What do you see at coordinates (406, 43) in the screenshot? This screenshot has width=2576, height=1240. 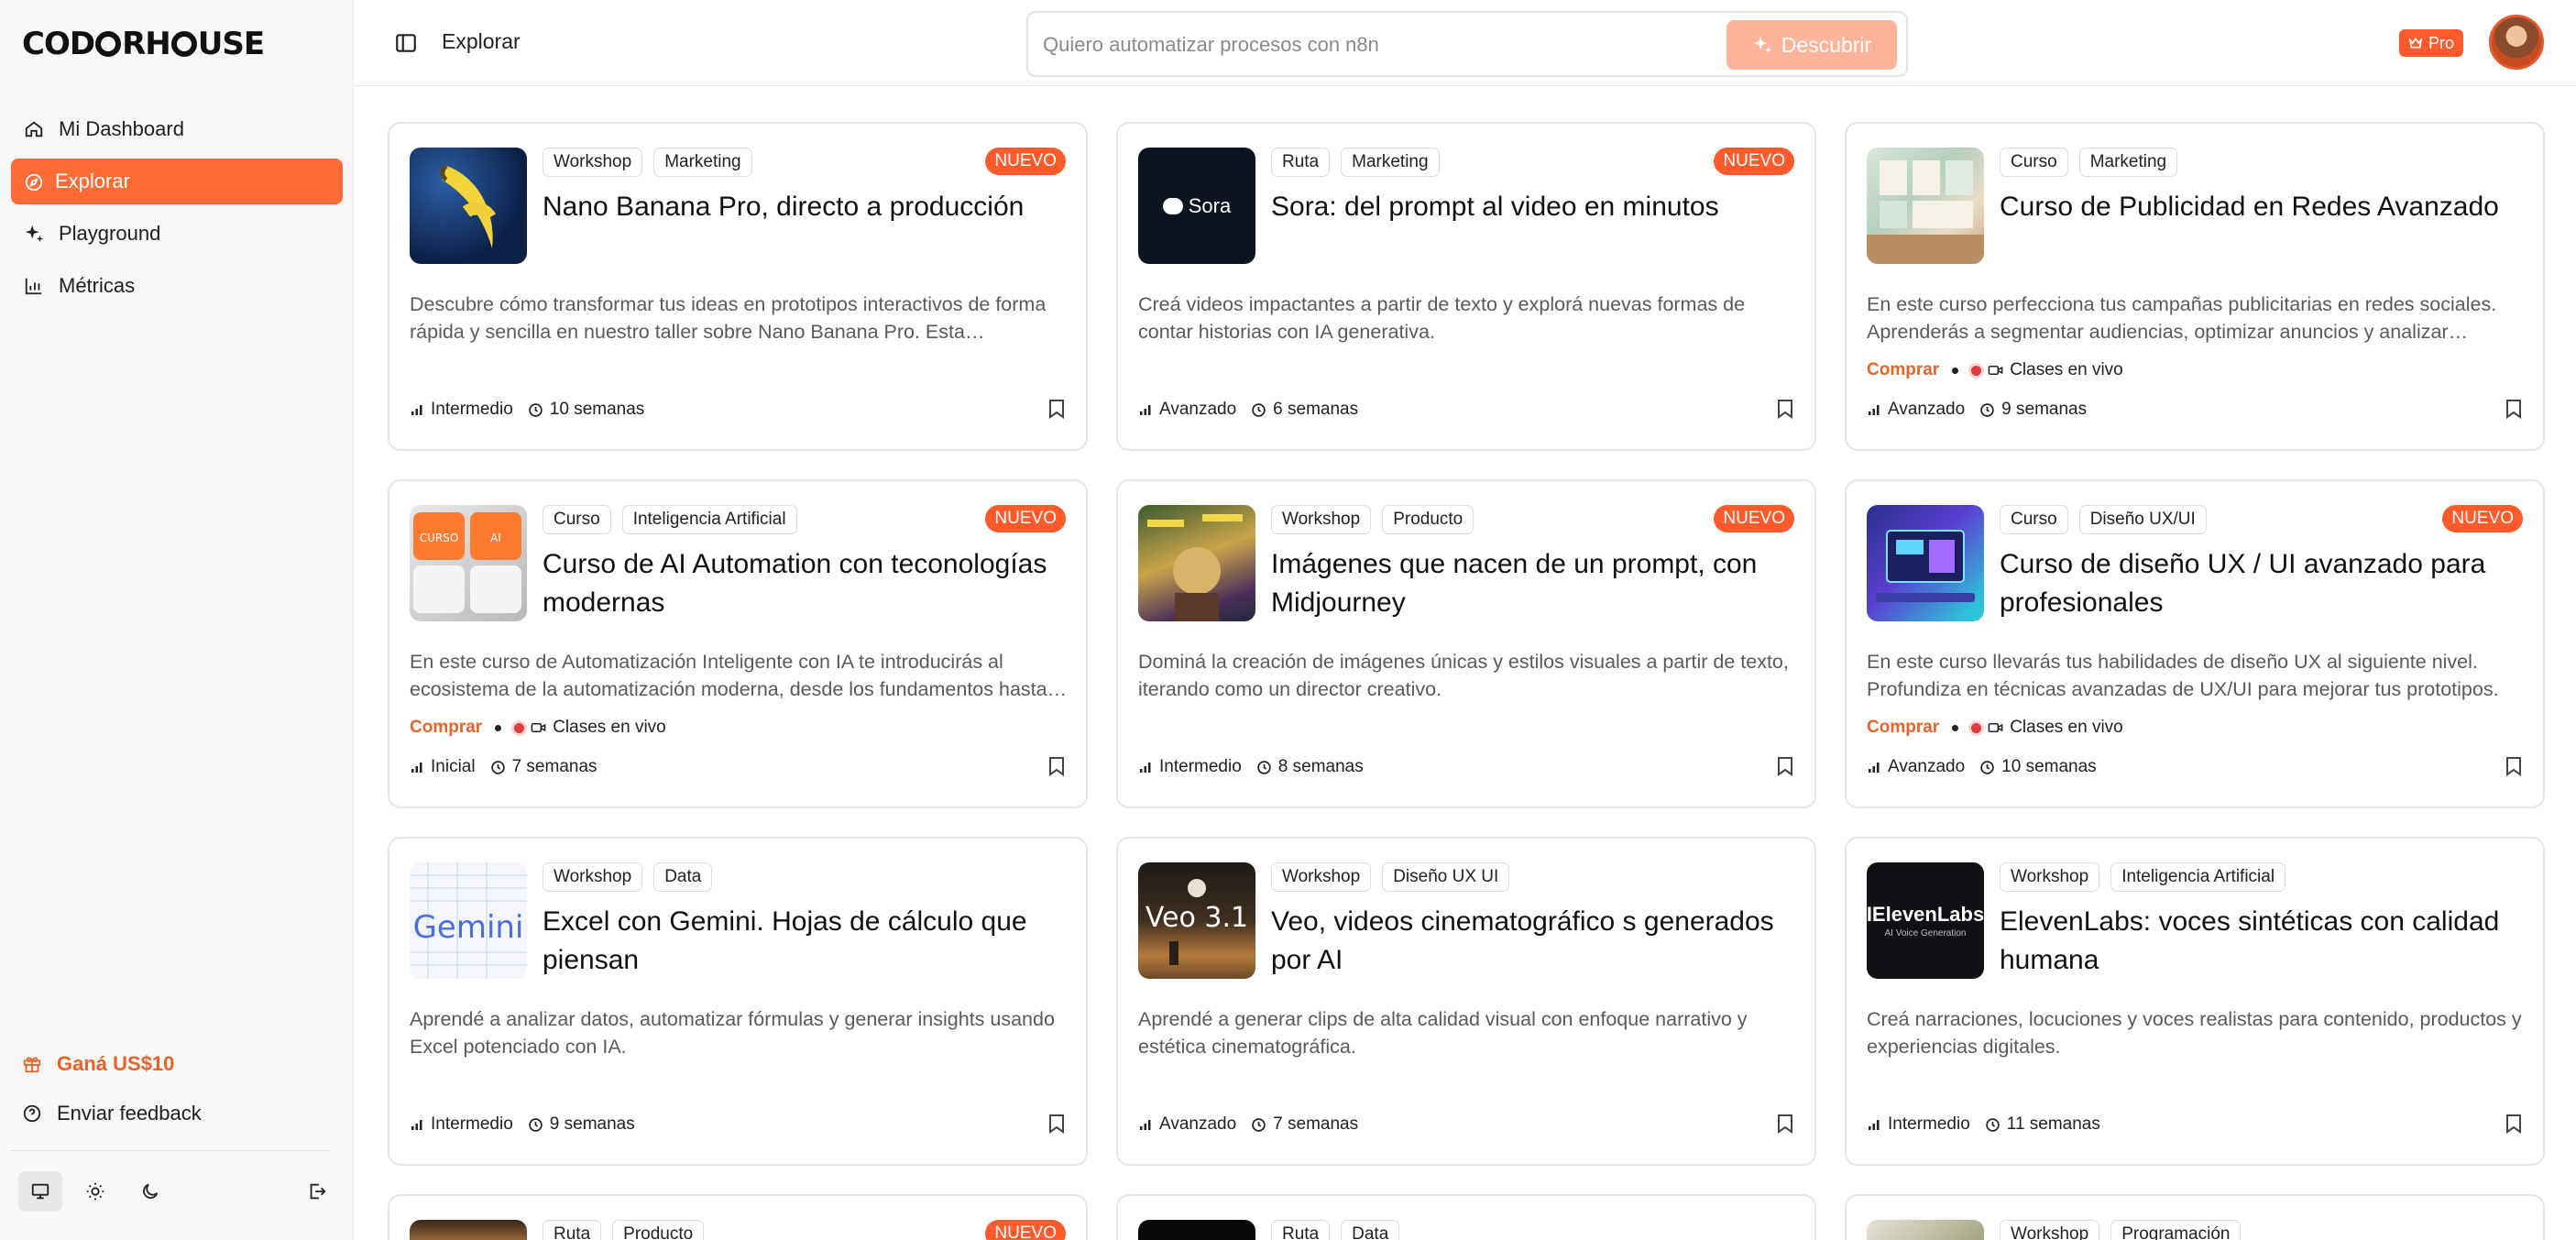 I see `sidebar-toggle-icon` at bounding box center [406, 43].